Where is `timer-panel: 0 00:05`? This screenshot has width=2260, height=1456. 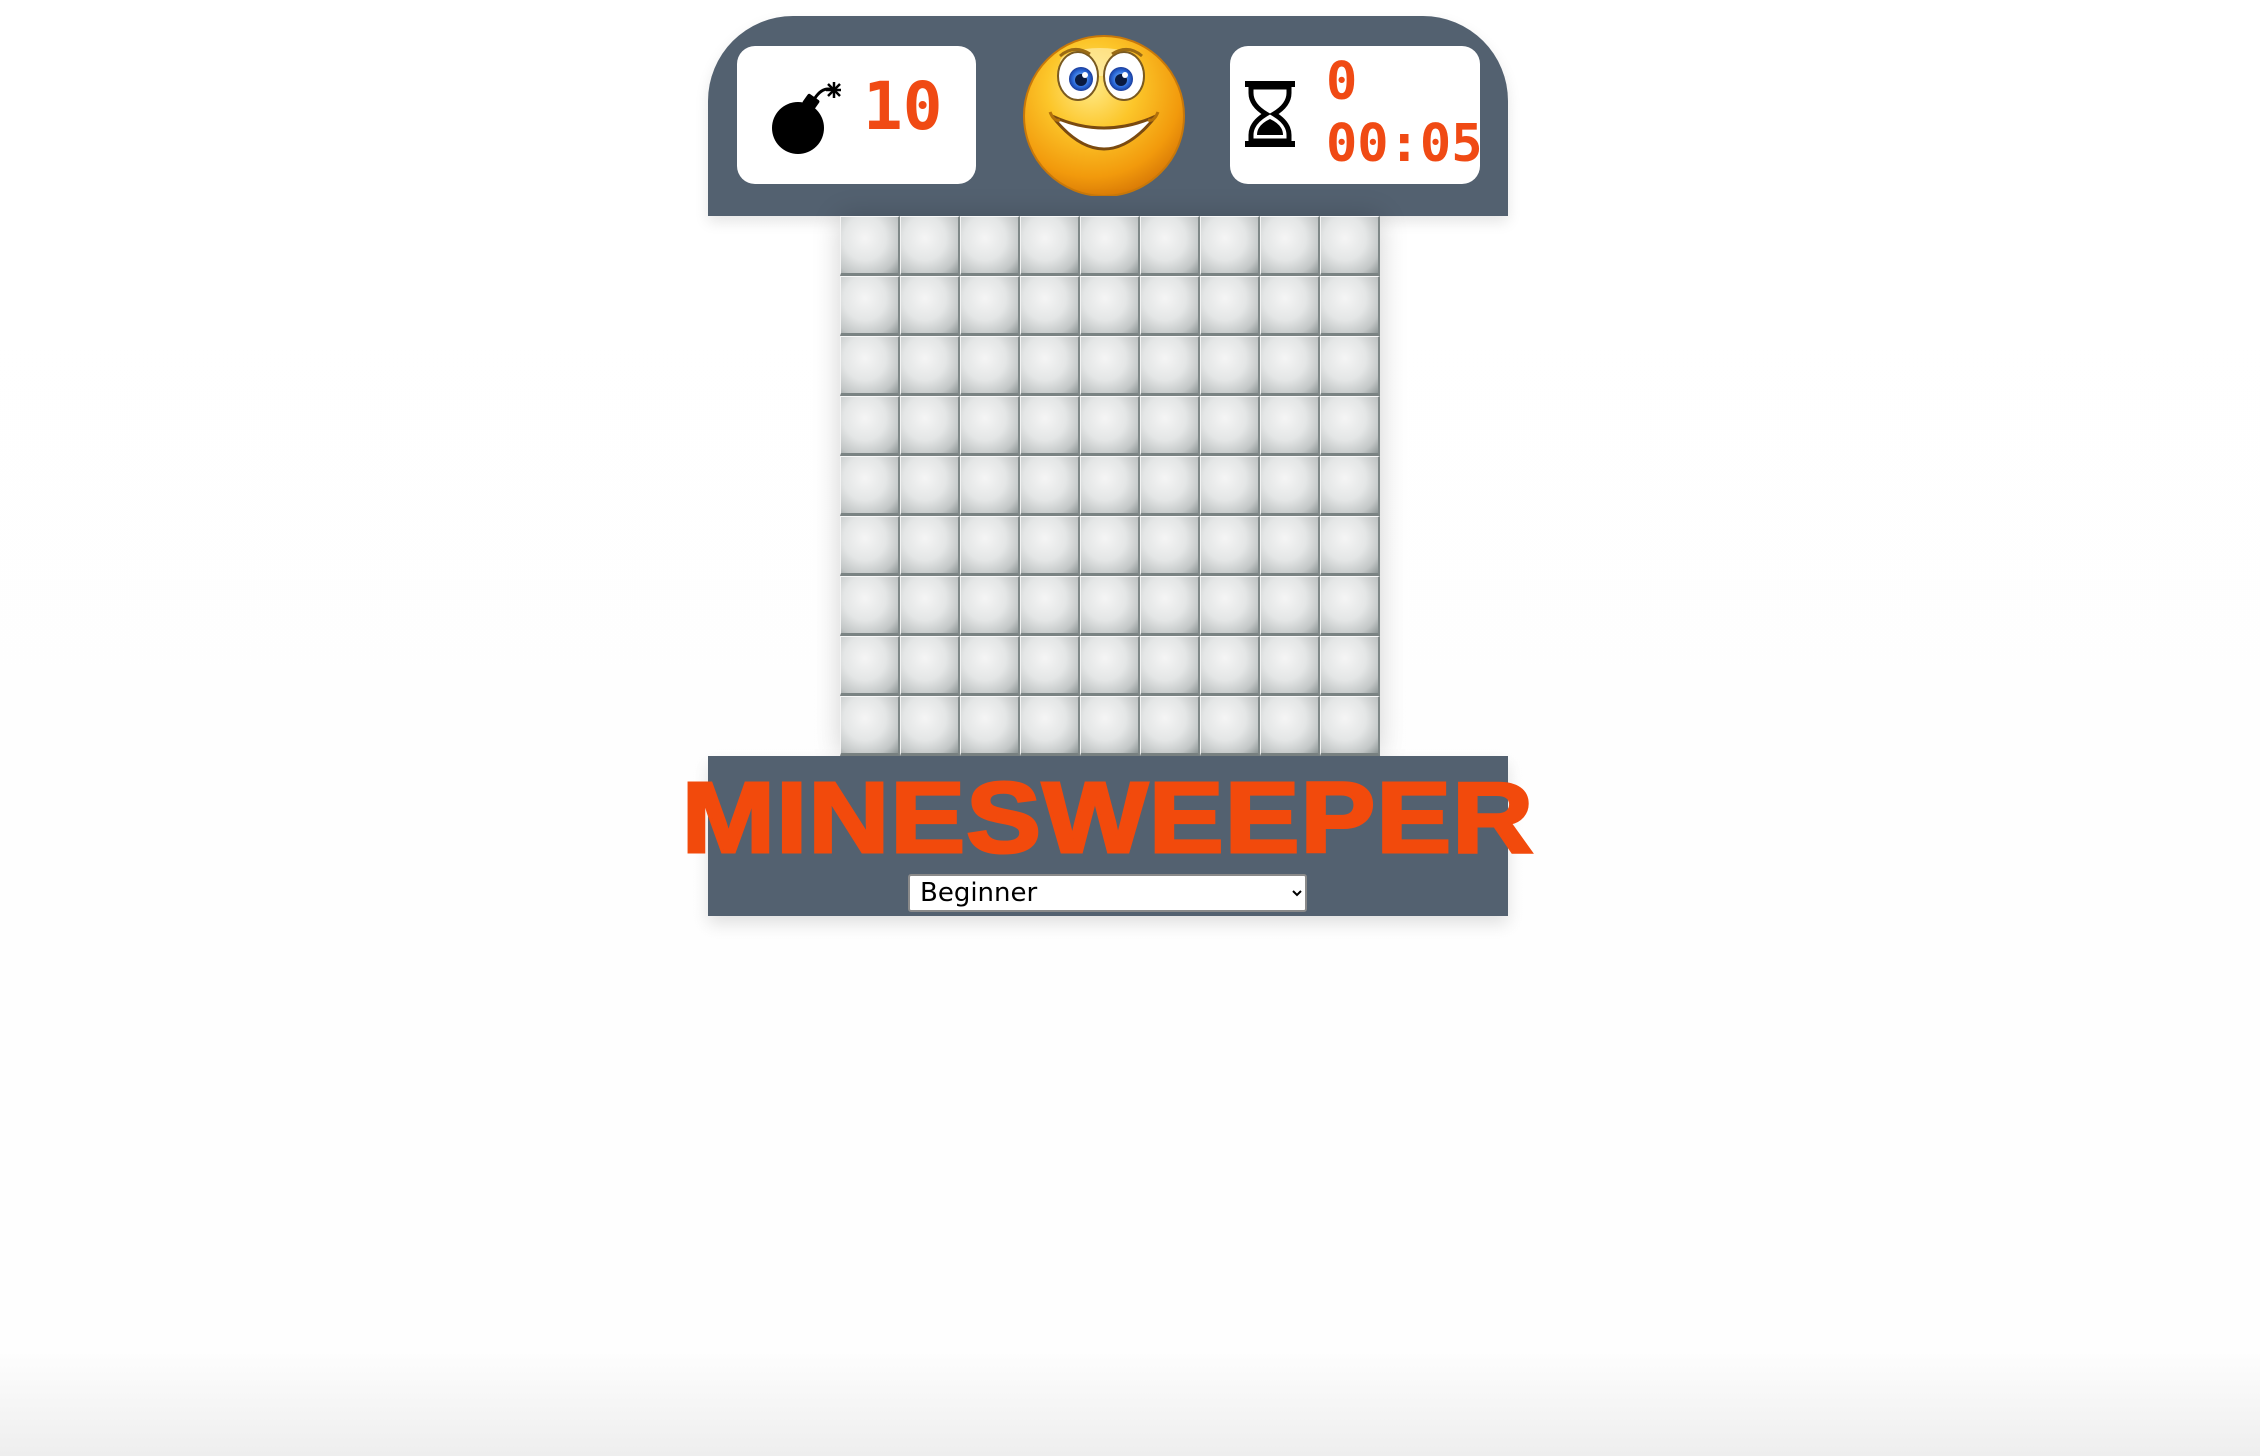
timer-panel: 0 00:05 is located at coordinates (1356, 115).